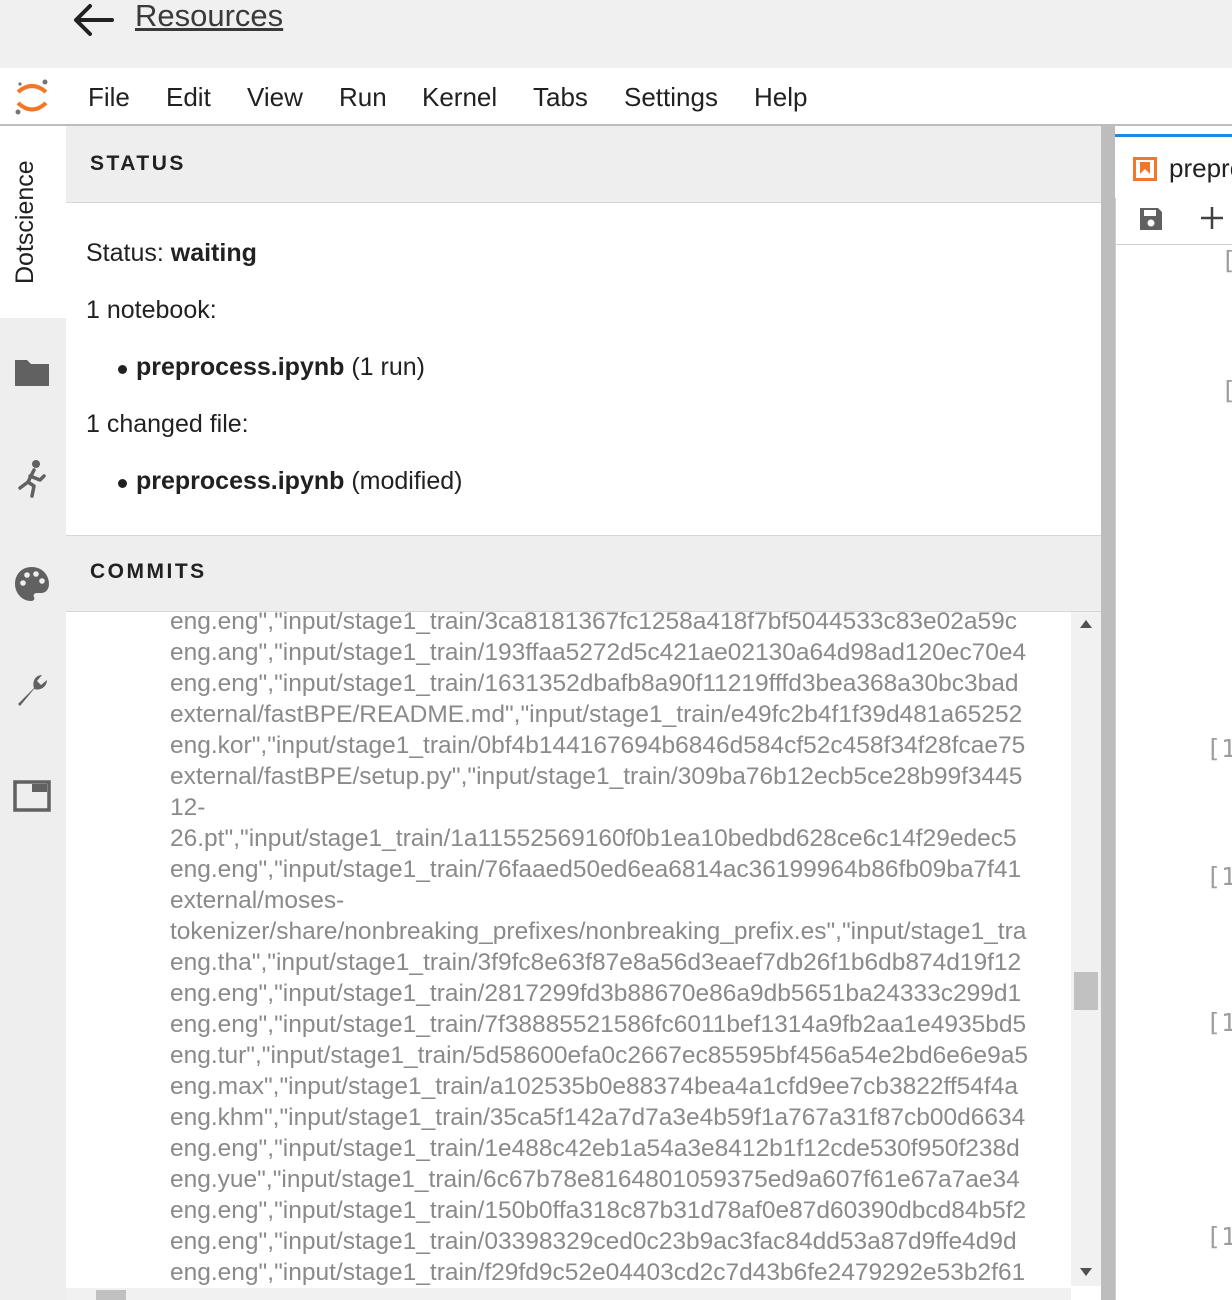  What do you see at coordinates (1086, 624) in the screenshot?
I see `scroll-up-arrow-icon` at bounding box center [1086, 624].